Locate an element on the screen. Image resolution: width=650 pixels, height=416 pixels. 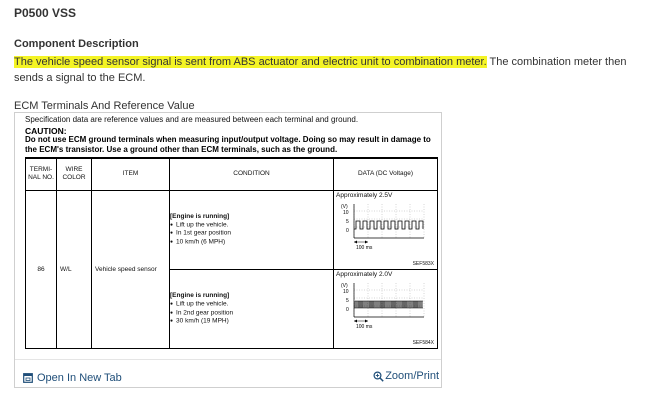
cell-wire-color: W/L is located at coordinates (74, 269).